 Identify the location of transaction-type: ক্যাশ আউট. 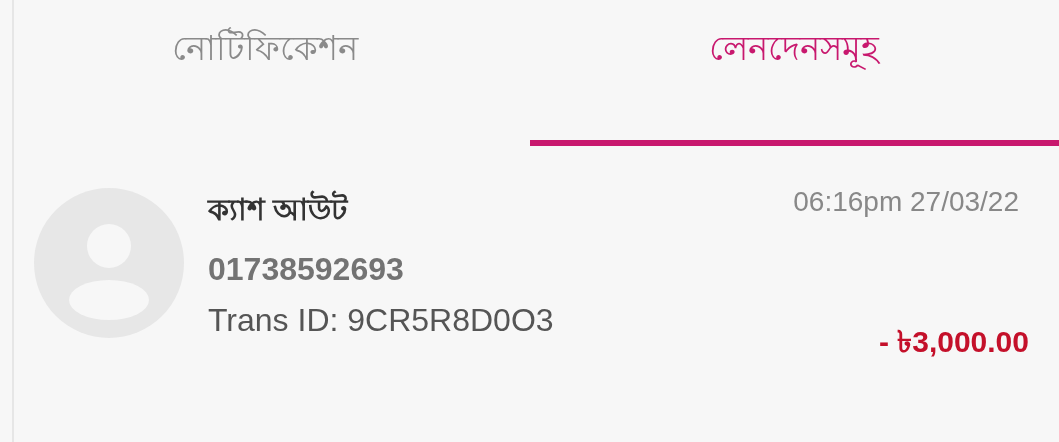
(489, 211).